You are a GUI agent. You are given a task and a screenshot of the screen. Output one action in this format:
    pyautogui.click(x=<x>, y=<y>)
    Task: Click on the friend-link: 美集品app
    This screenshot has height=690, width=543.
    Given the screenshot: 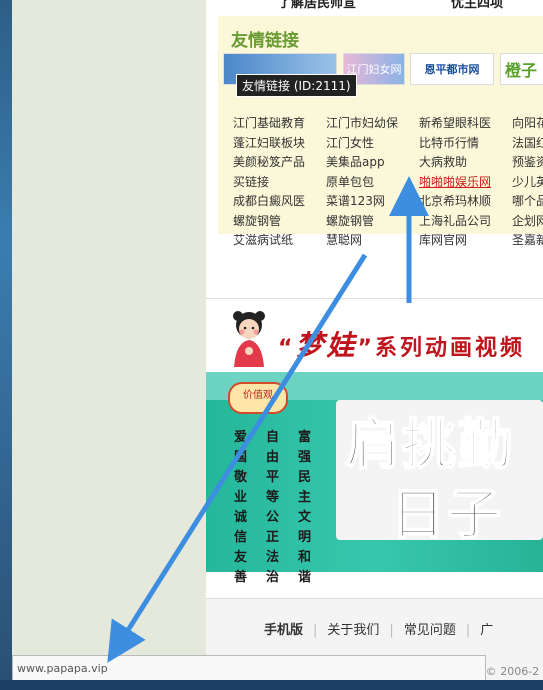 What is the action you would take?
    pyautogui.click(x=355, y=162)
    